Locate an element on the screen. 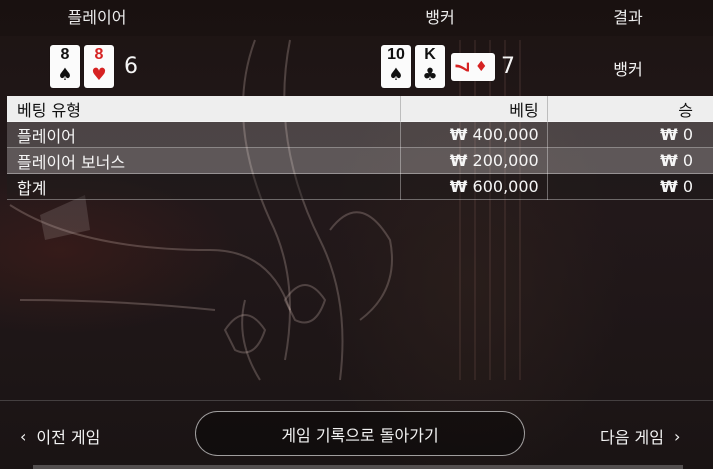 Image resolution: width=713 pixels, height=469 pixels. table-header-row: 베팅 유형 베팅 승 is located at coordinates (360, 109).